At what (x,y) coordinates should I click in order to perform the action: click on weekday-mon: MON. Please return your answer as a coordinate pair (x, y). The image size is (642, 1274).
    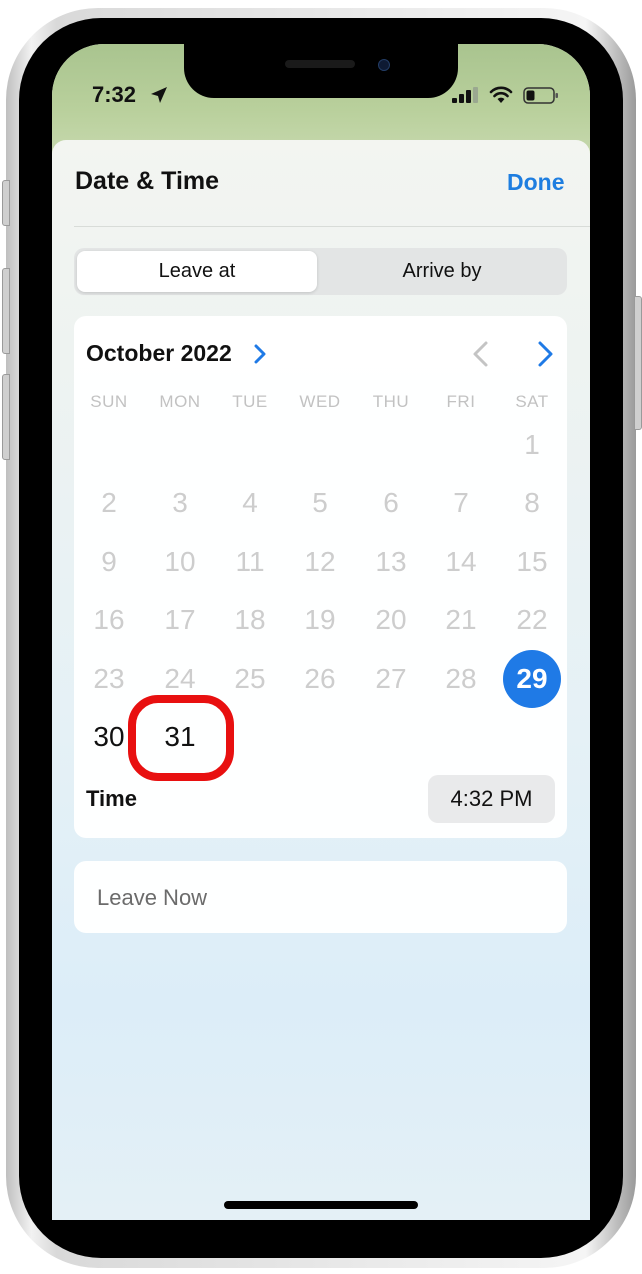
    Looking at the image, I should click on (180, 401).